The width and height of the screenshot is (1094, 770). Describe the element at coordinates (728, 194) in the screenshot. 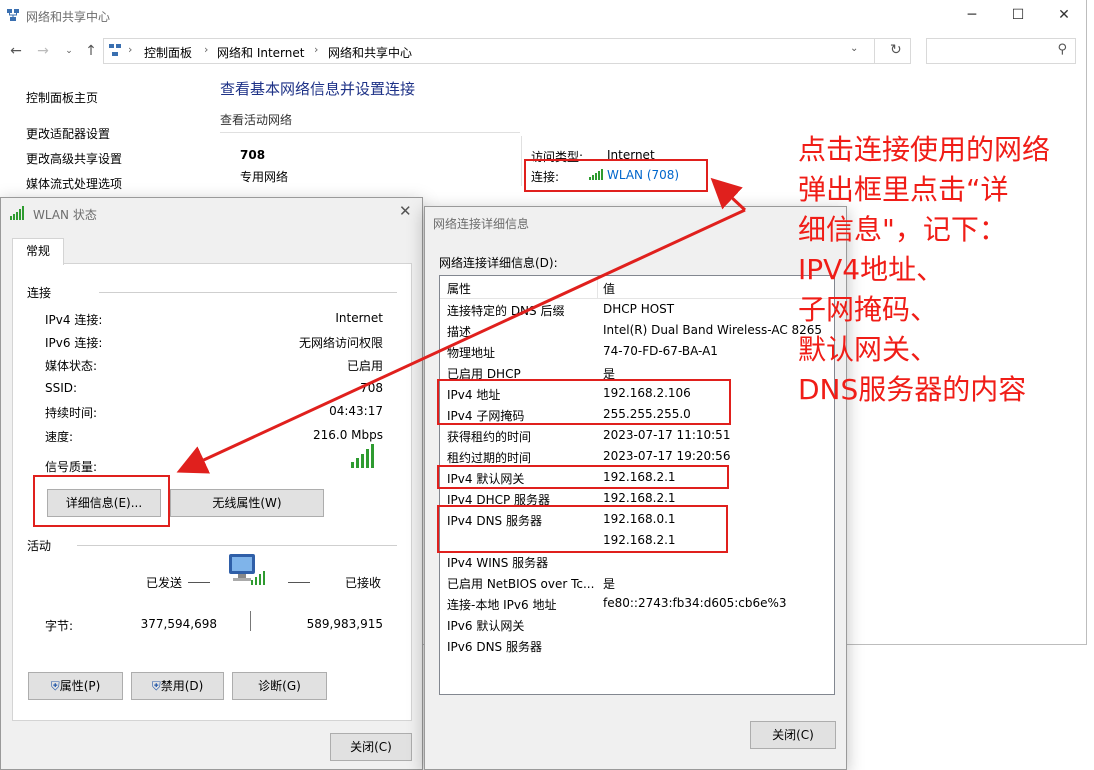

I see `arrow-to-connection-link` at that location.